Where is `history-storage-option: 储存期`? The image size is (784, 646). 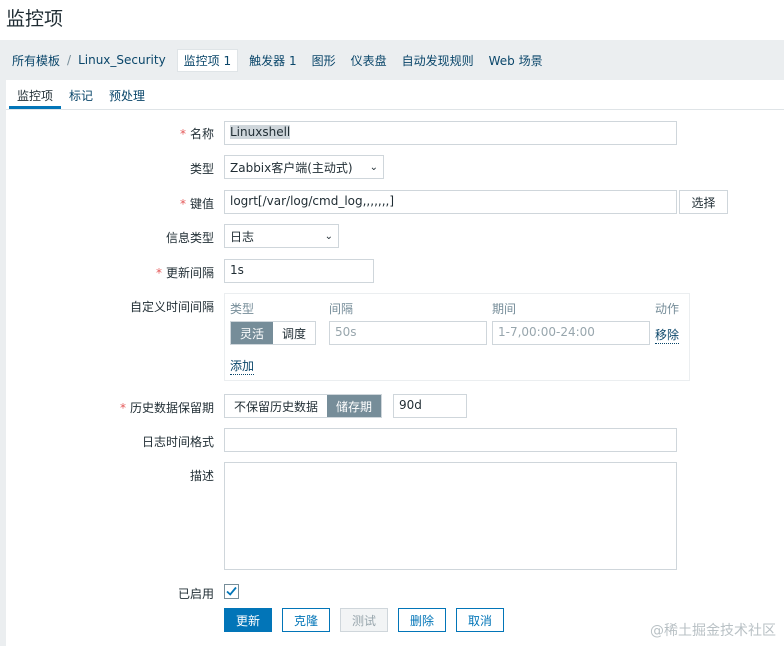 history-storage-option: 储存期 is located at coordinates (354, 406).